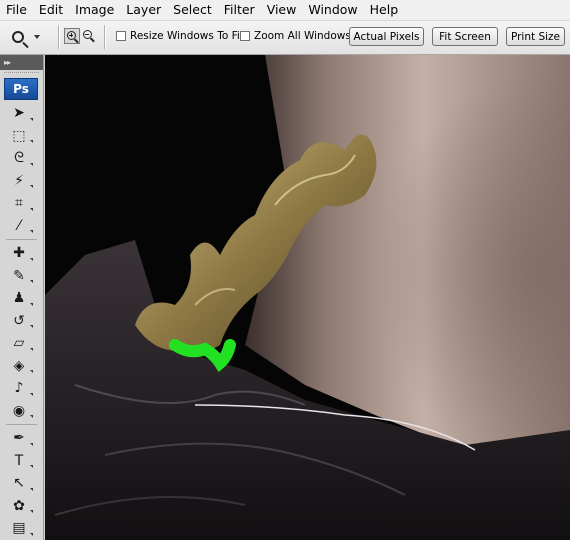 Image resolution: width=570 pixels, height=540 pixels. What do you see at coordinates (332, 10) in the screenshot?
I see `menu-window: Window` at bounding box center [332, 10].